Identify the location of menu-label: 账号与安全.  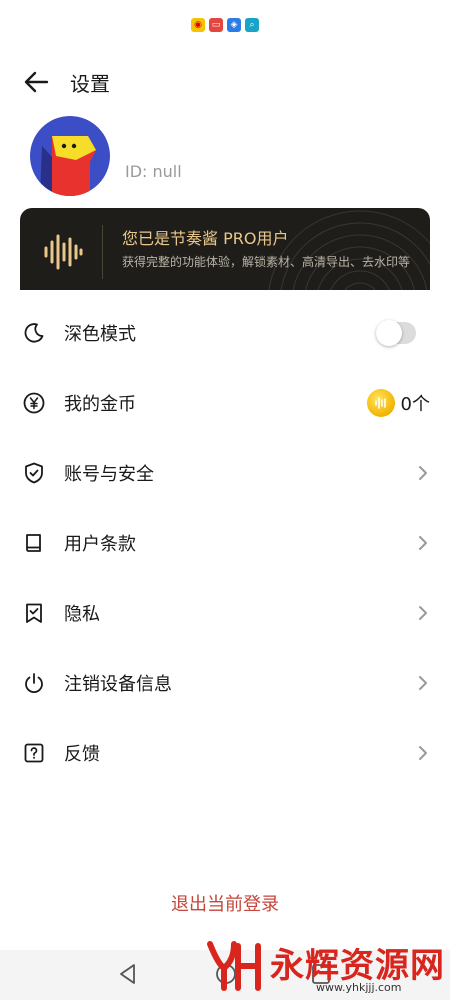
(109, 474).